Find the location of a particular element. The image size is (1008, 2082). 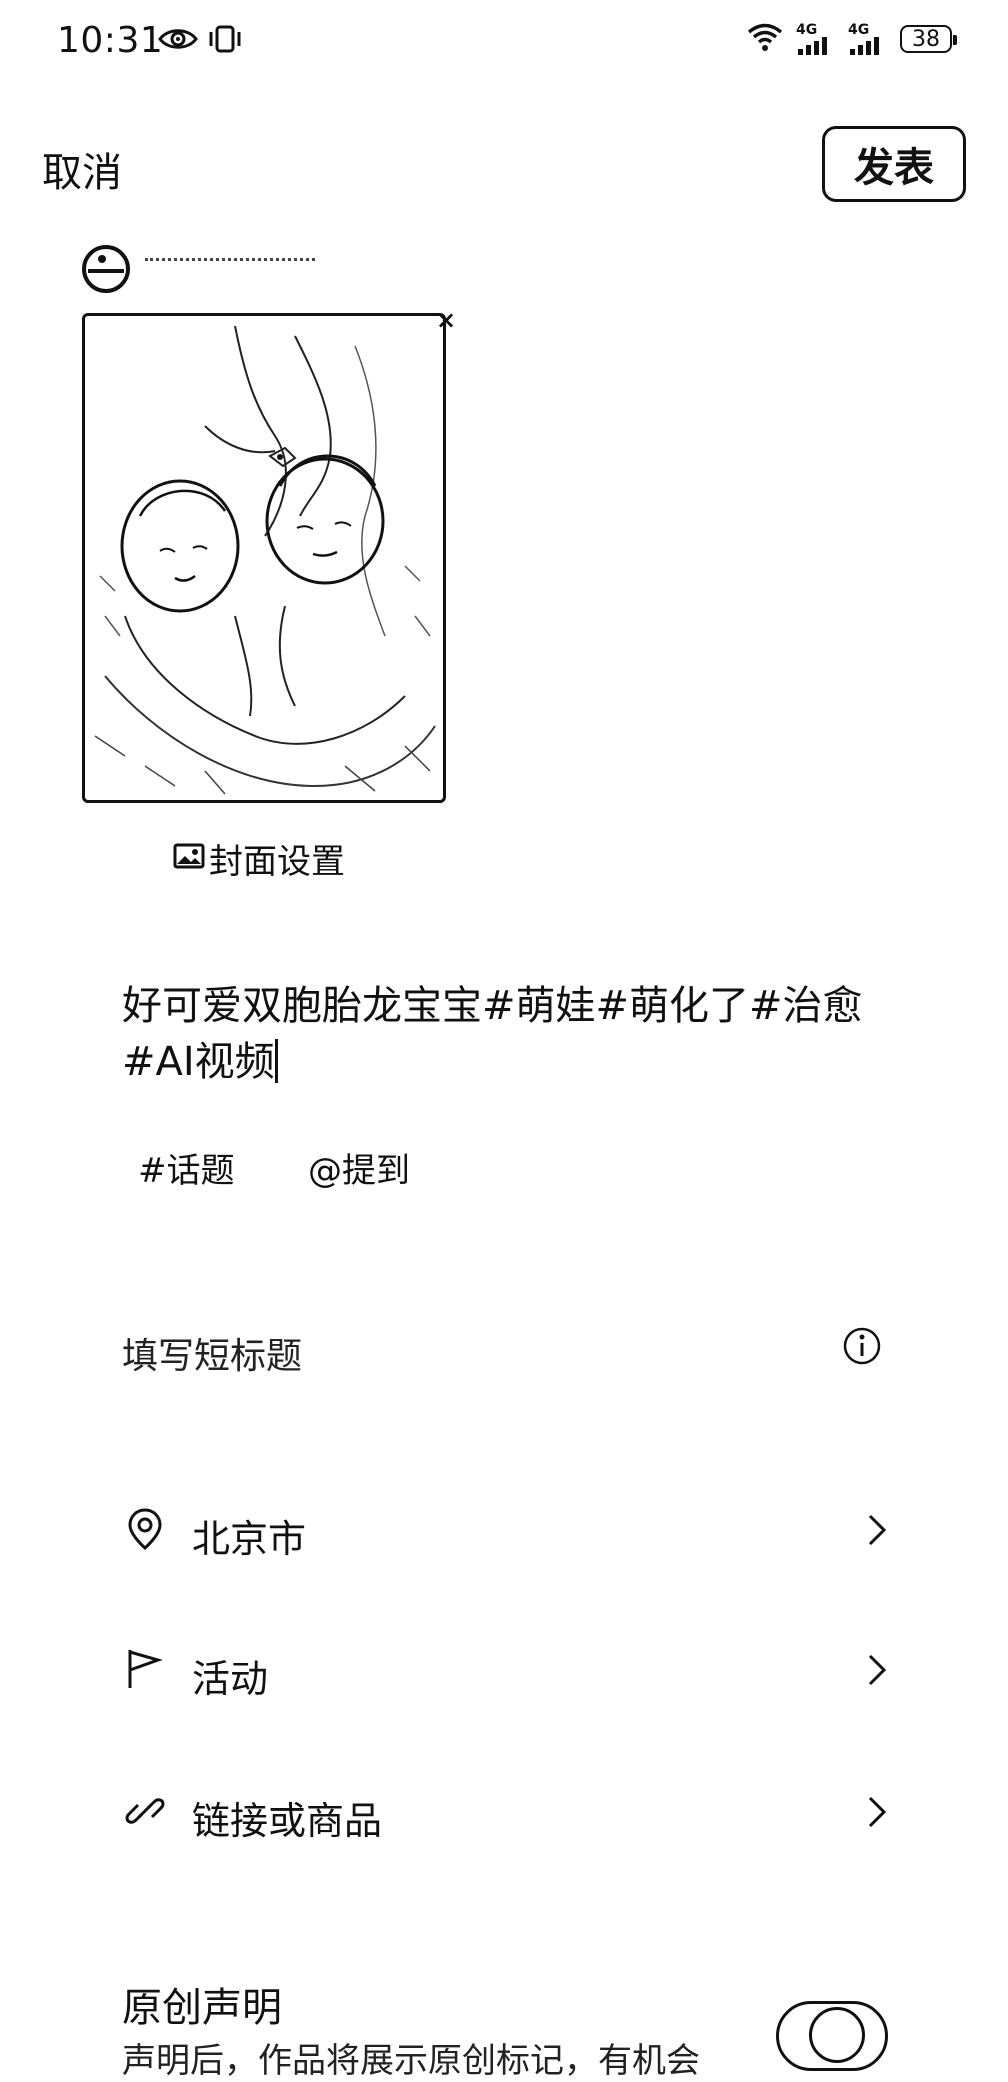

status-time: 10:31 is located at coordinates (110, 40).